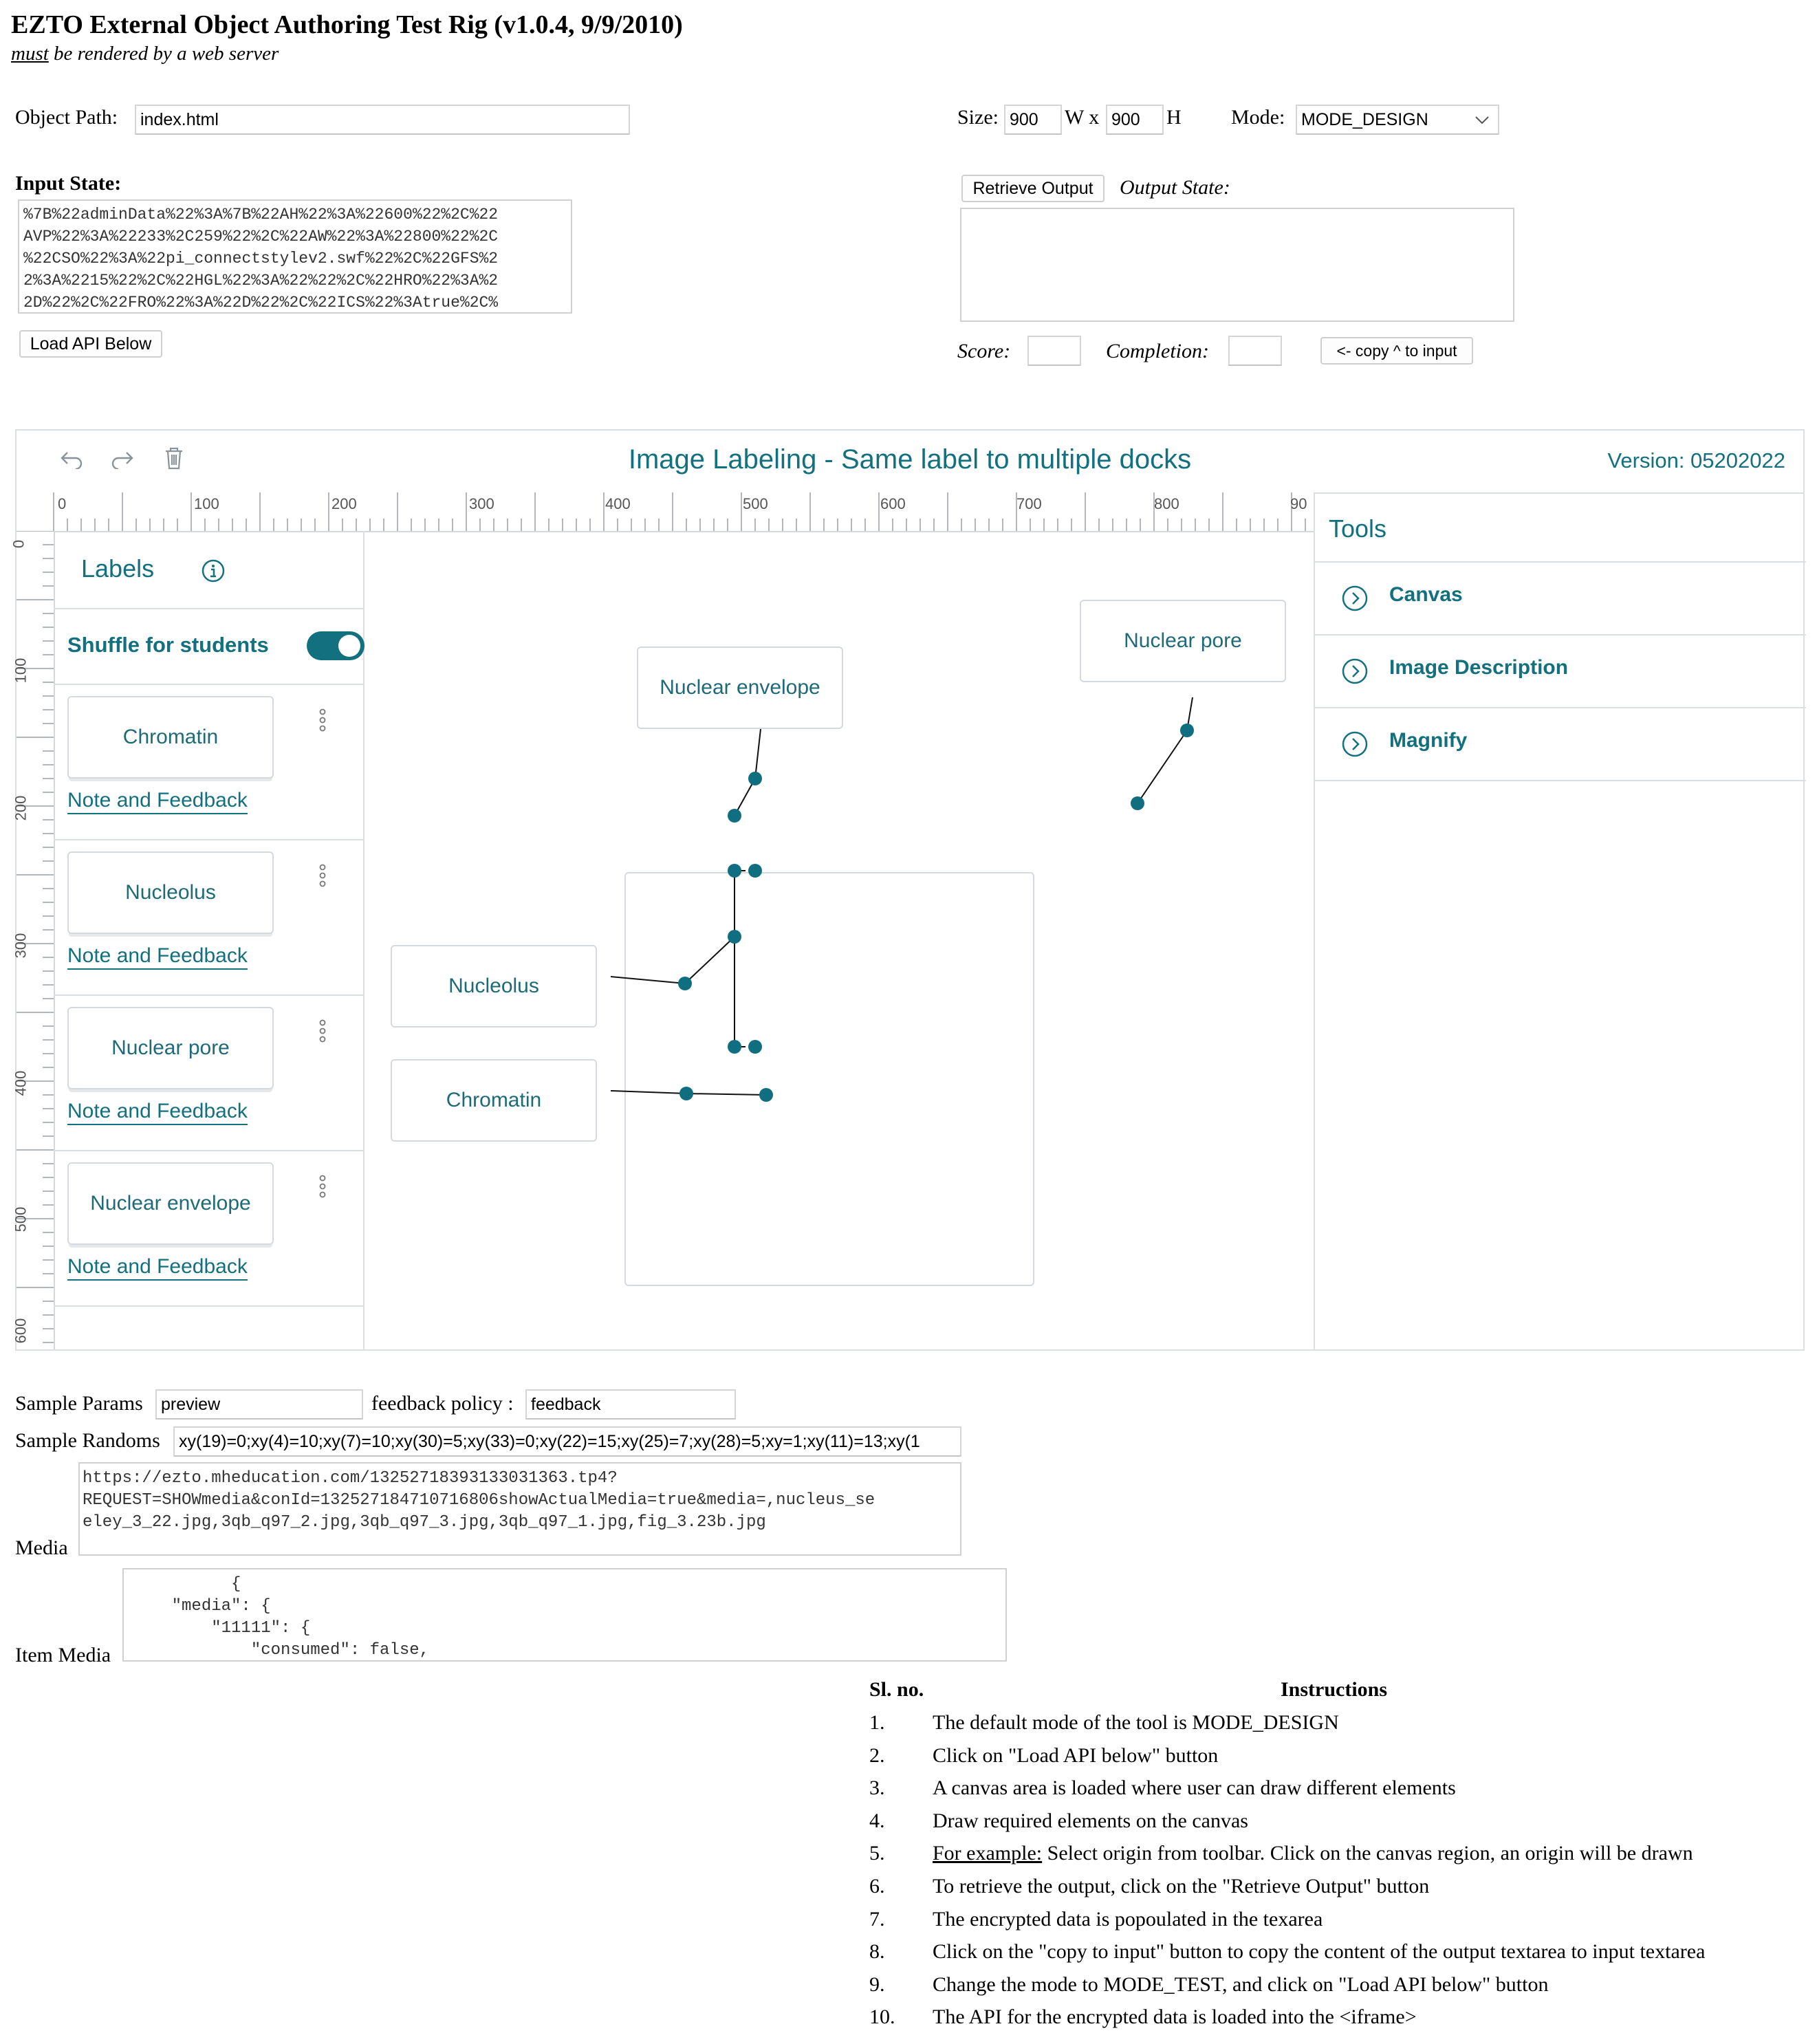 The width and height of the screenshot is (1817, 2044). Describe the element at coordinates (79, 1403) in the screenshot. I see `sample-params-label: Sample Params` at that location.